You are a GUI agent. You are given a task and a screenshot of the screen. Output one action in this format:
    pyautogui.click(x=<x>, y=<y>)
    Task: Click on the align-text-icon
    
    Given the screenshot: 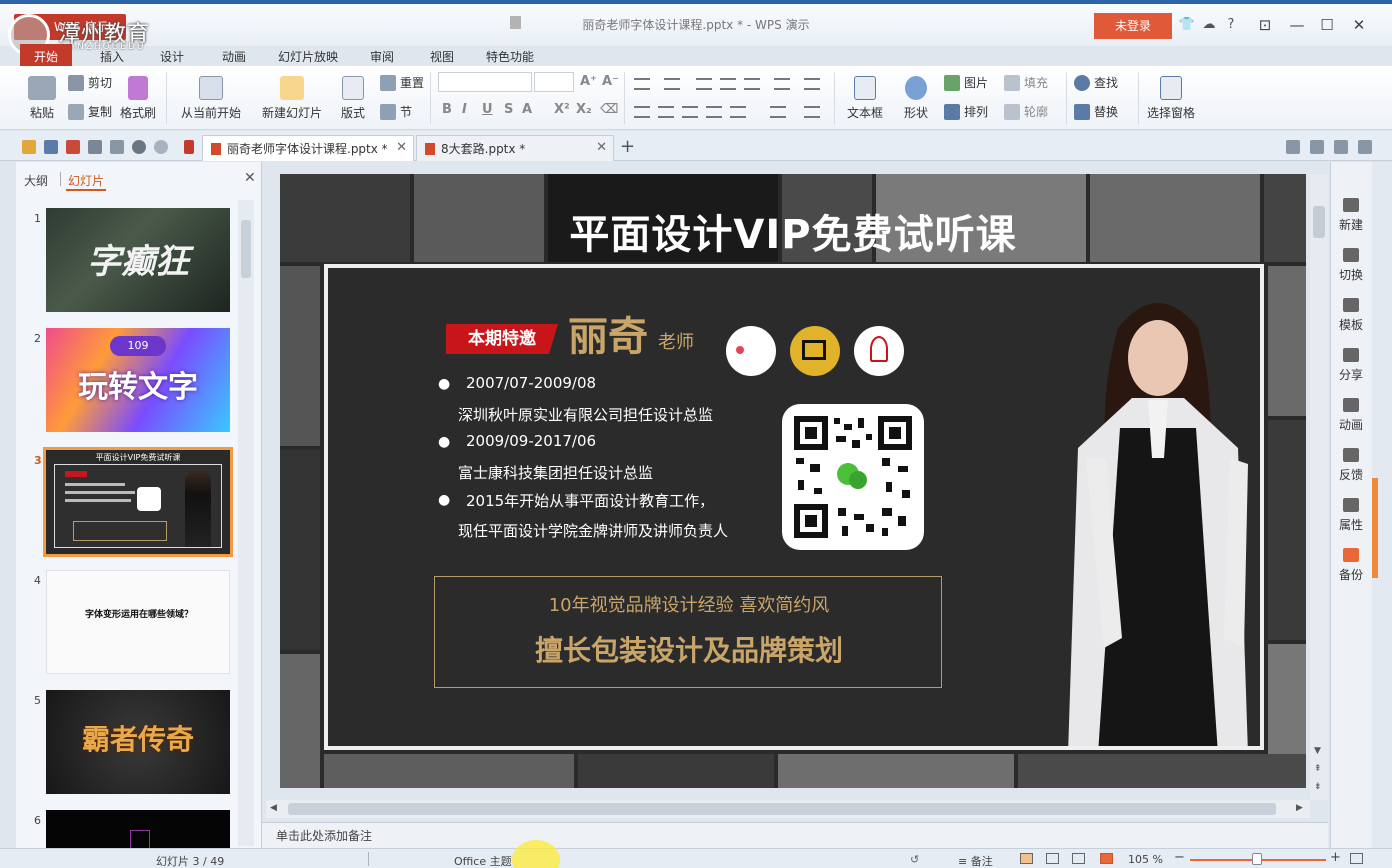 What is the action you would take?
    pyautogui.click(x=812, y=112)
    